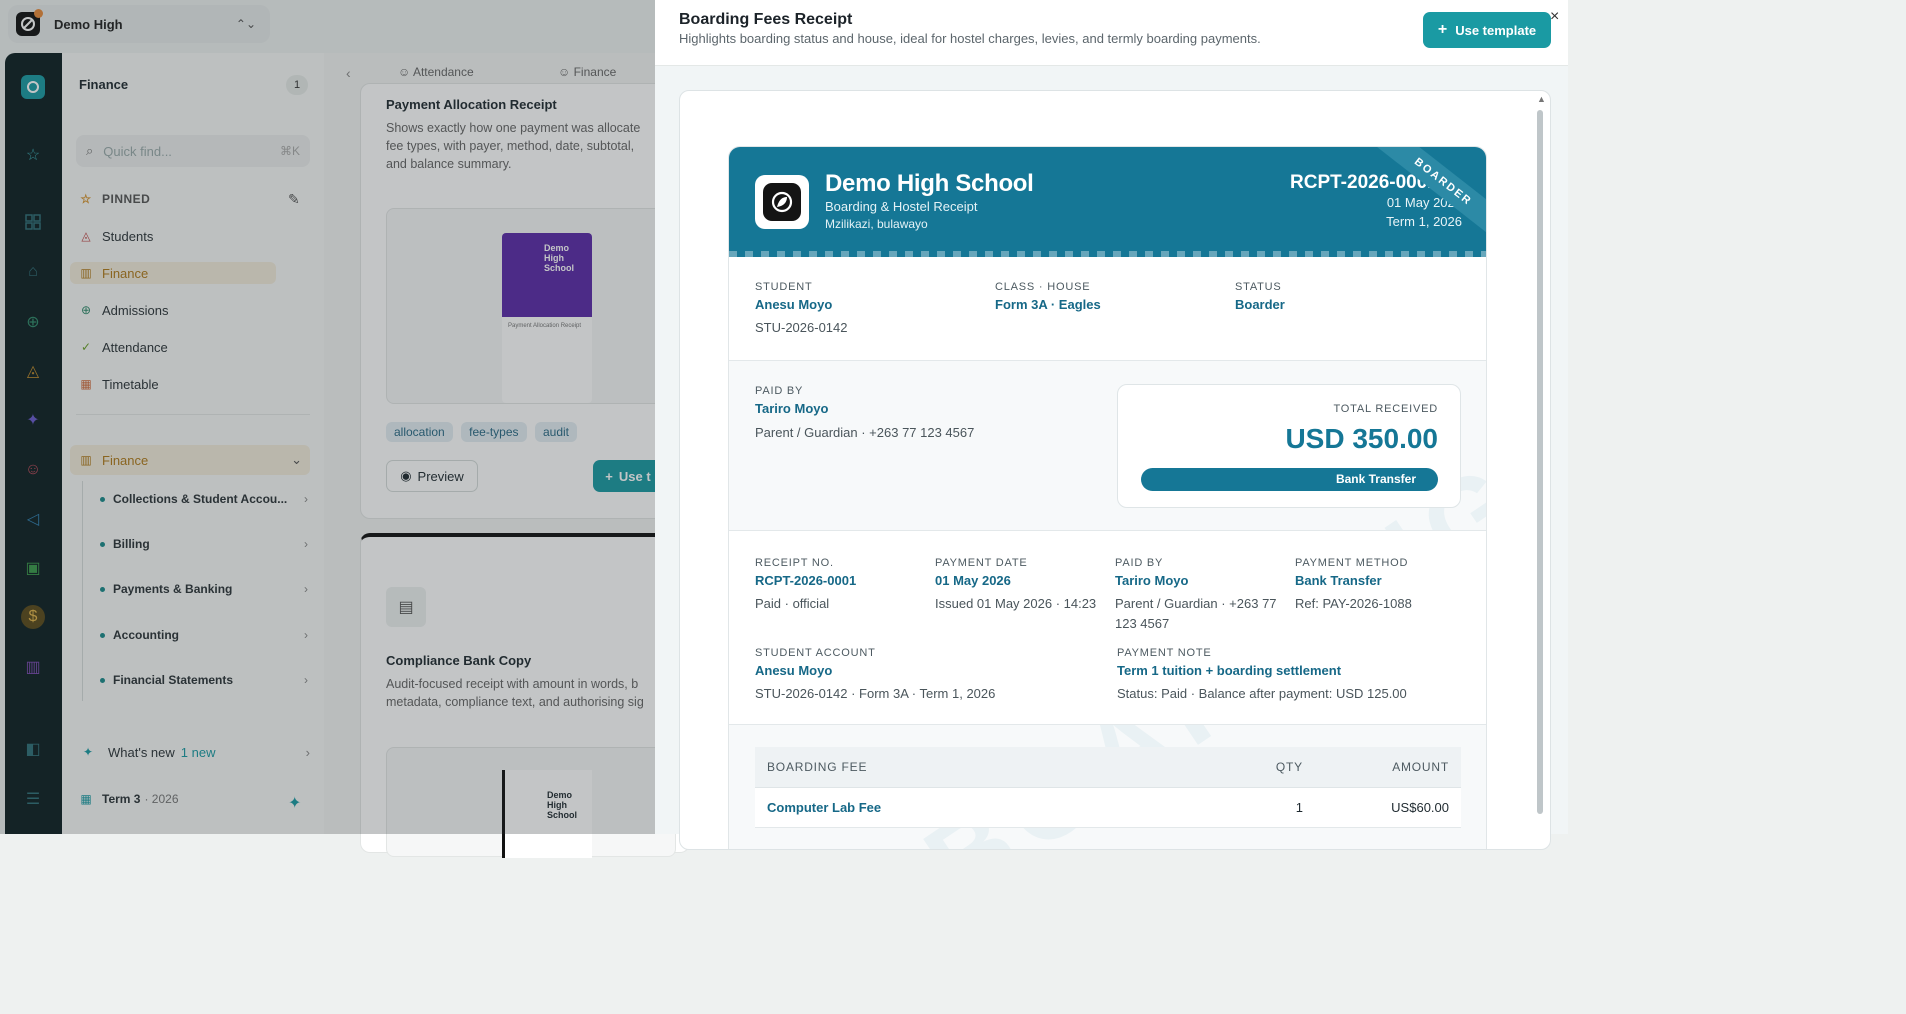 The width and height of the screenshot is (1906, 1014). Describe the element at coordinates (901, 206) in the screenshot. I see `receipt-kind: Boarding & Hostel Receipt` at that location.